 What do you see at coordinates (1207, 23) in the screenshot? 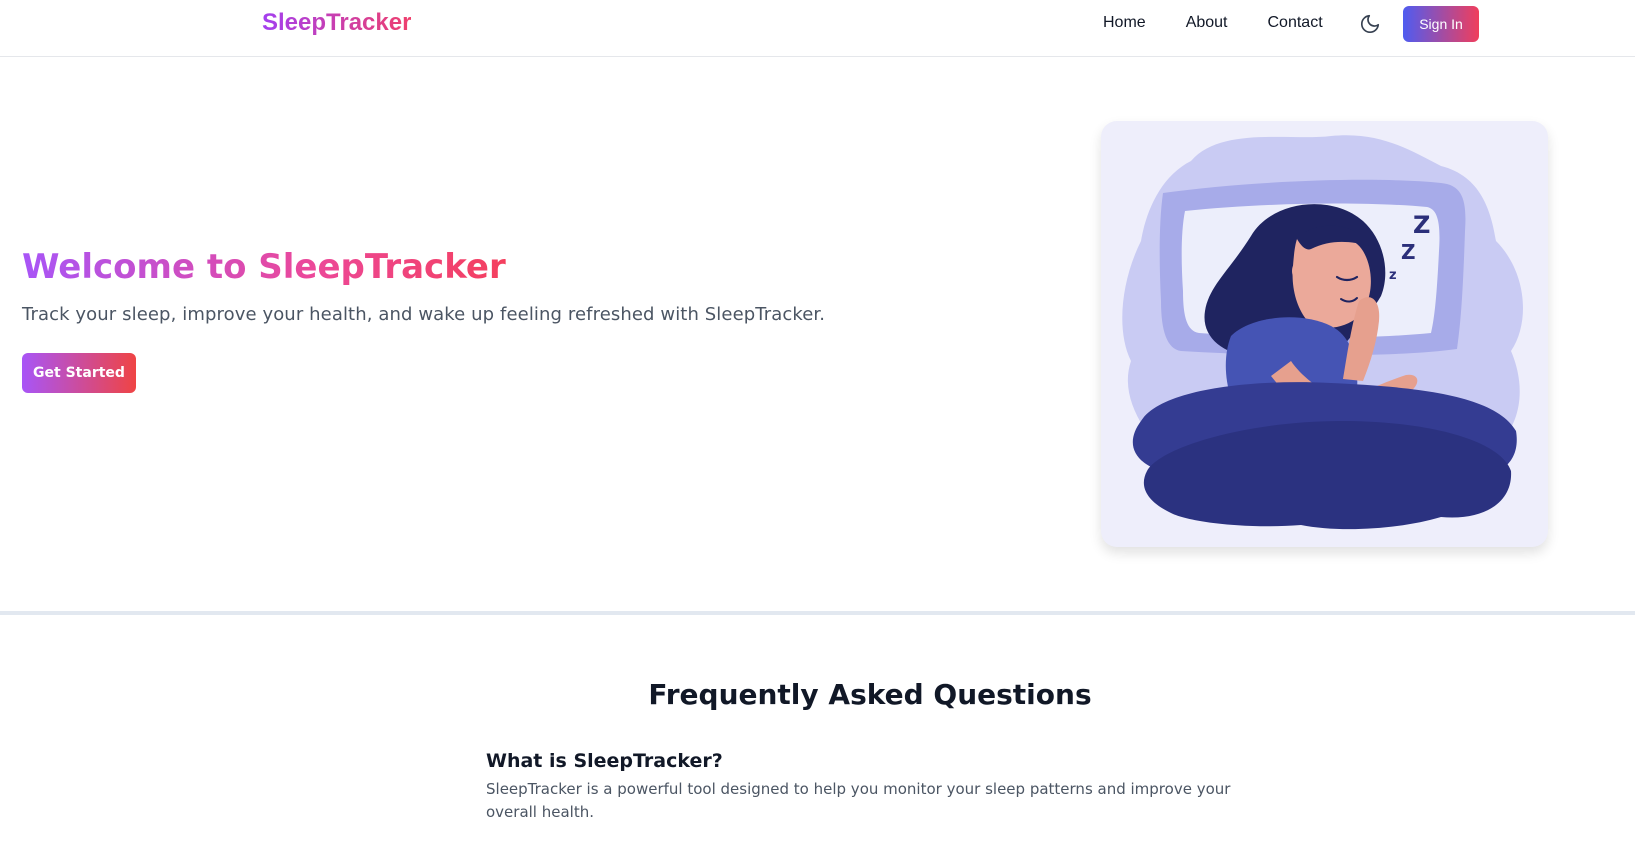
I see `nav-about-link: About` at bounding box center [1207, 23].